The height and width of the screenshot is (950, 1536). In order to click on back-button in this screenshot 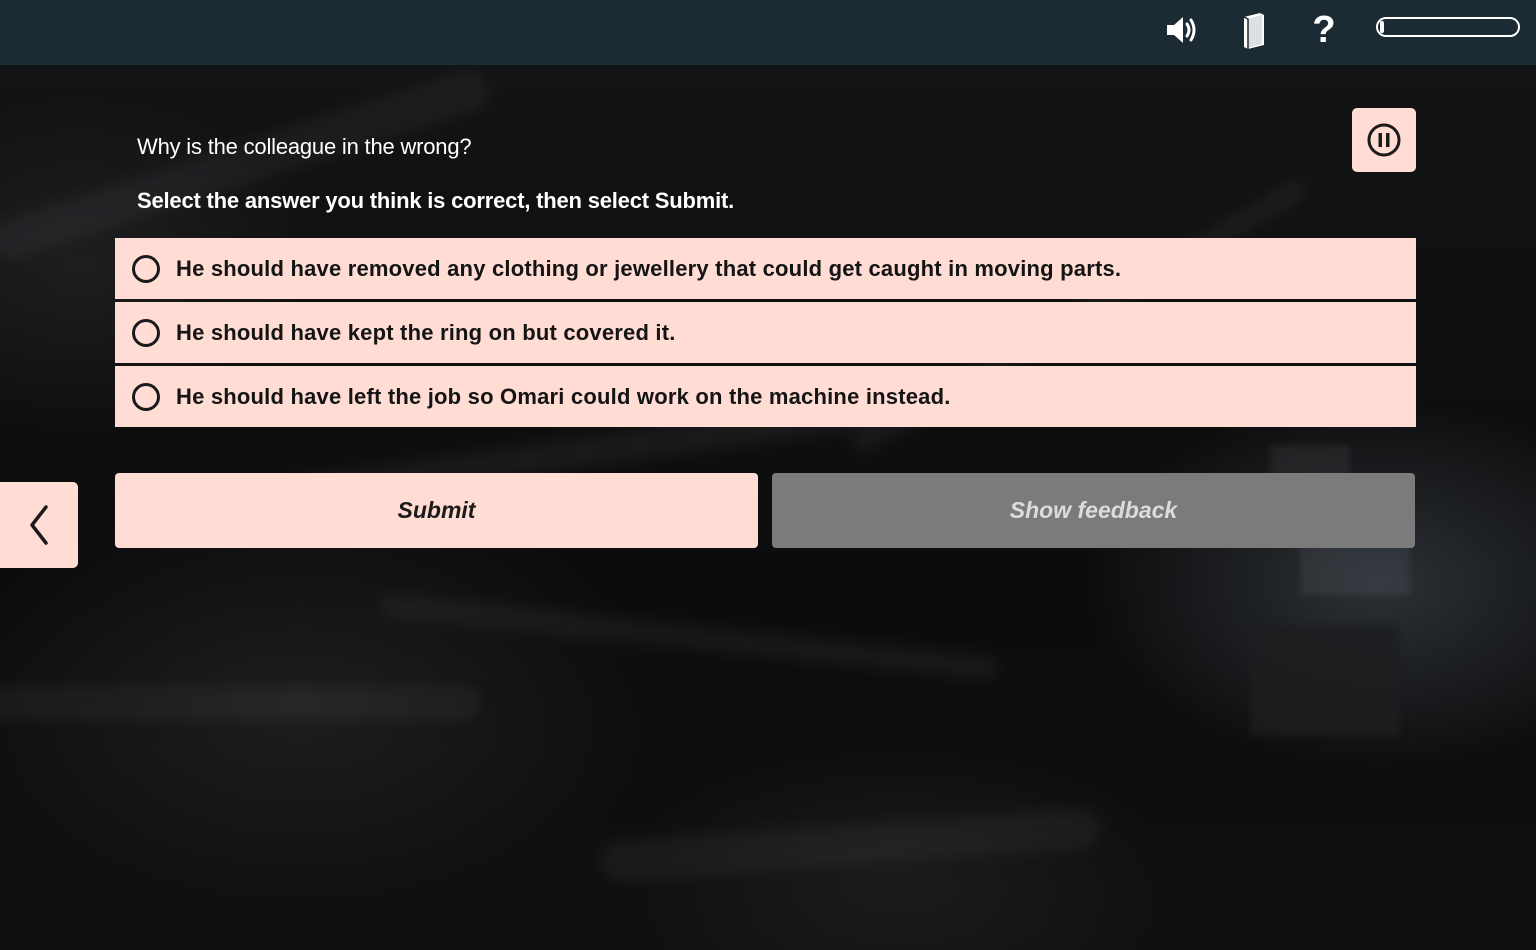, I will do `click(39, 525)`.